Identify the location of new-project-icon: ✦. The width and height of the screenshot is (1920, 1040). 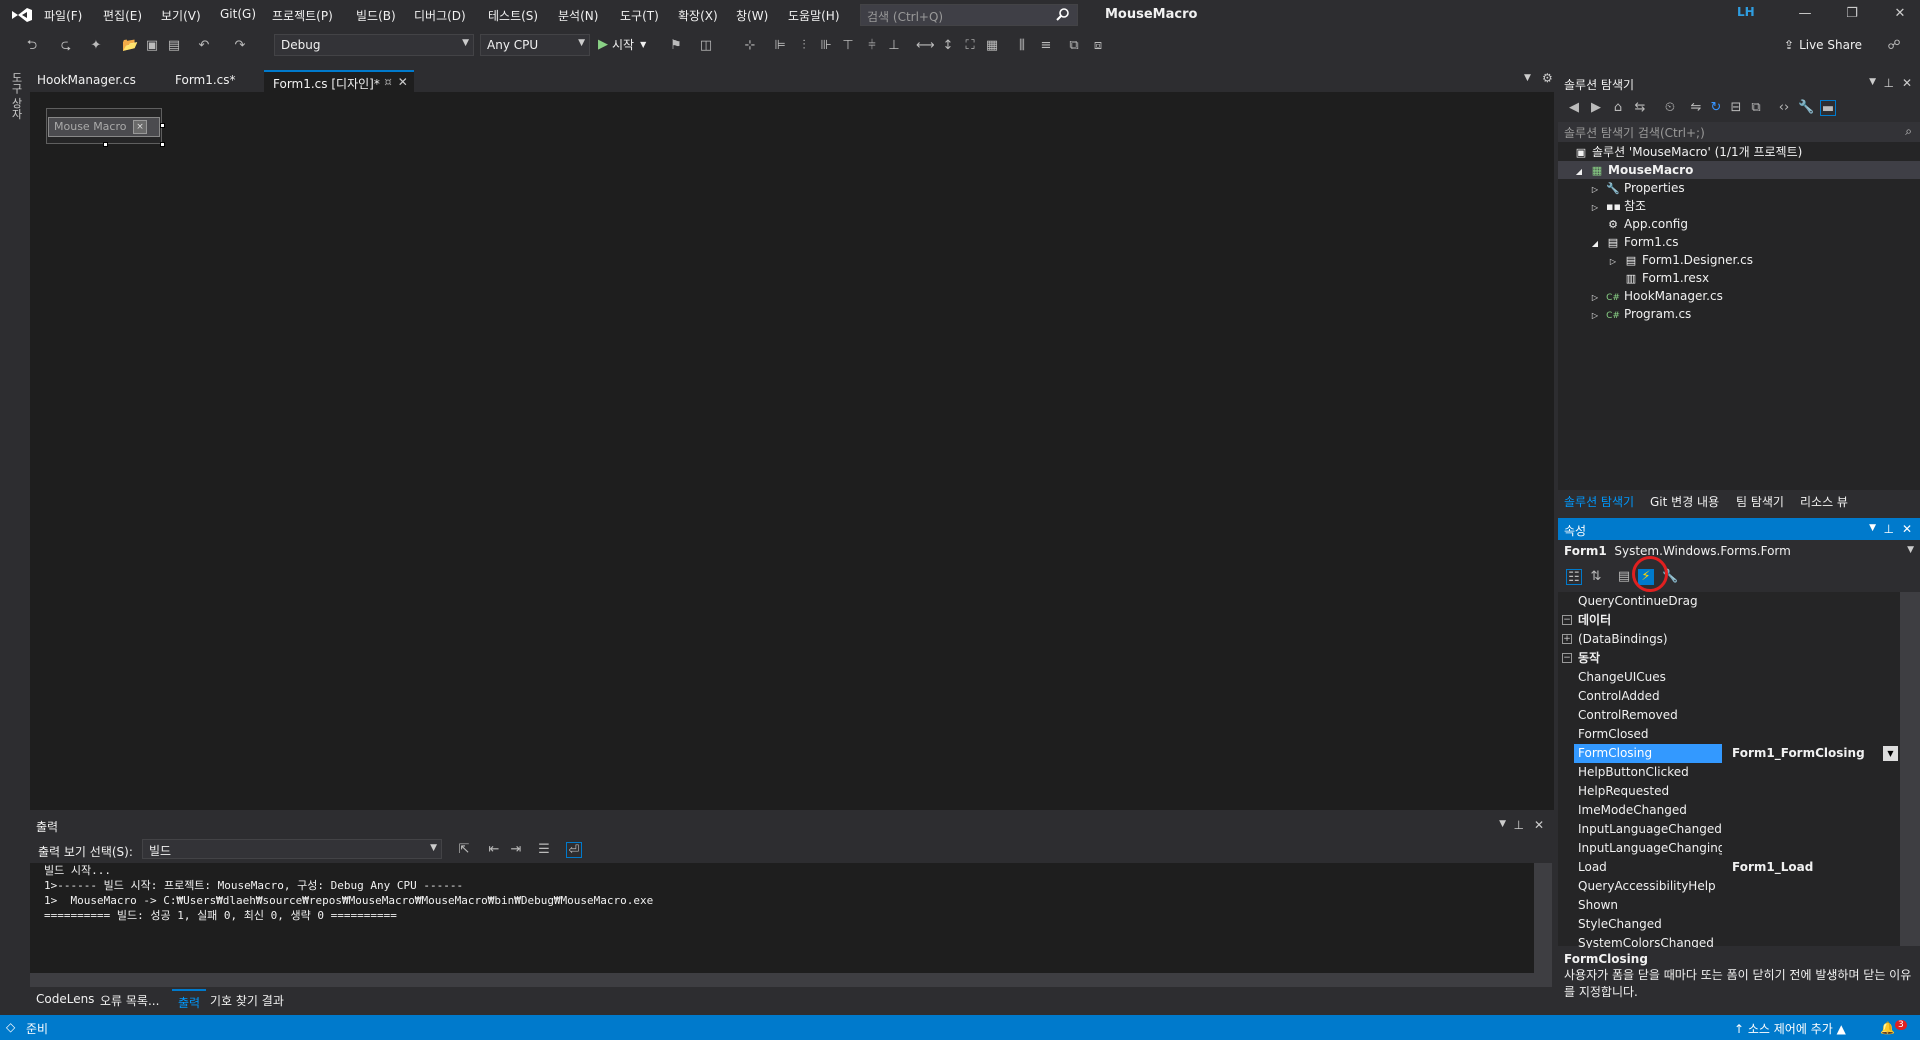
(96, 46).